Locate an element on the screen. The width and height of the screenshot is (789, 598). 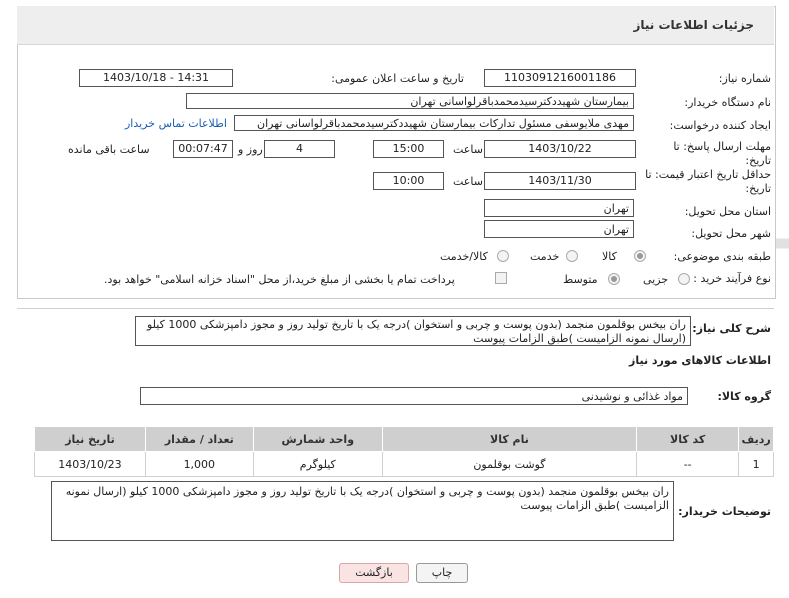
need-number-label: شماره نیاز: is located at coordinates (744, 78).